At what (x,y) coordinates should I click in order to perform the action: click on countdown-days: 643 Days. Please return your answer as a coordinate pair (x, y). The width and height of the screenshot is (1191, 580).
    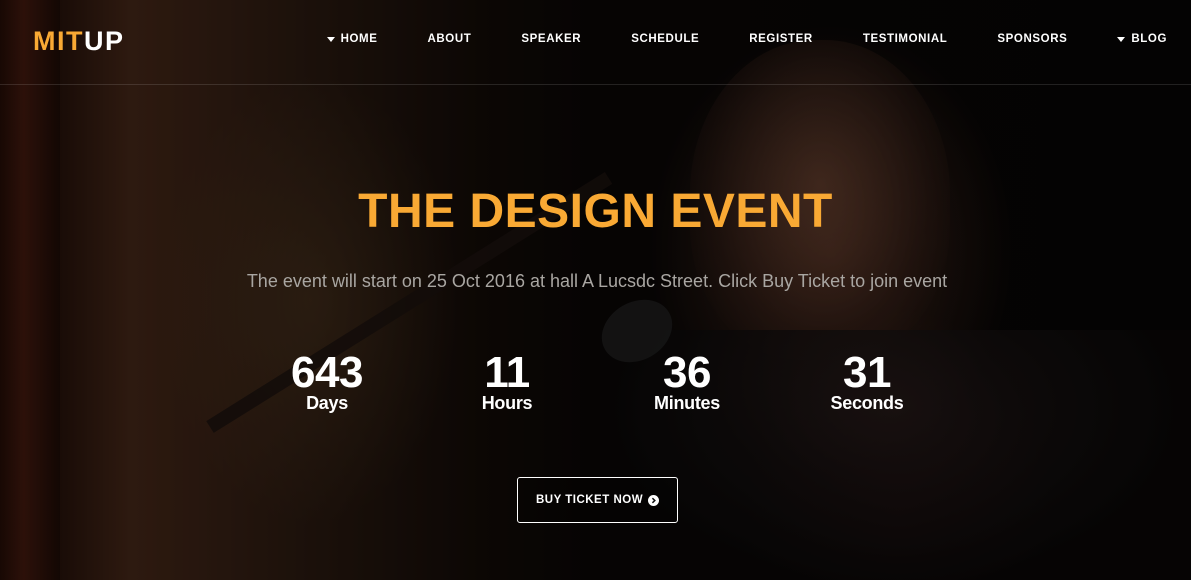
    Looking at the image, I should click on (327, 381).